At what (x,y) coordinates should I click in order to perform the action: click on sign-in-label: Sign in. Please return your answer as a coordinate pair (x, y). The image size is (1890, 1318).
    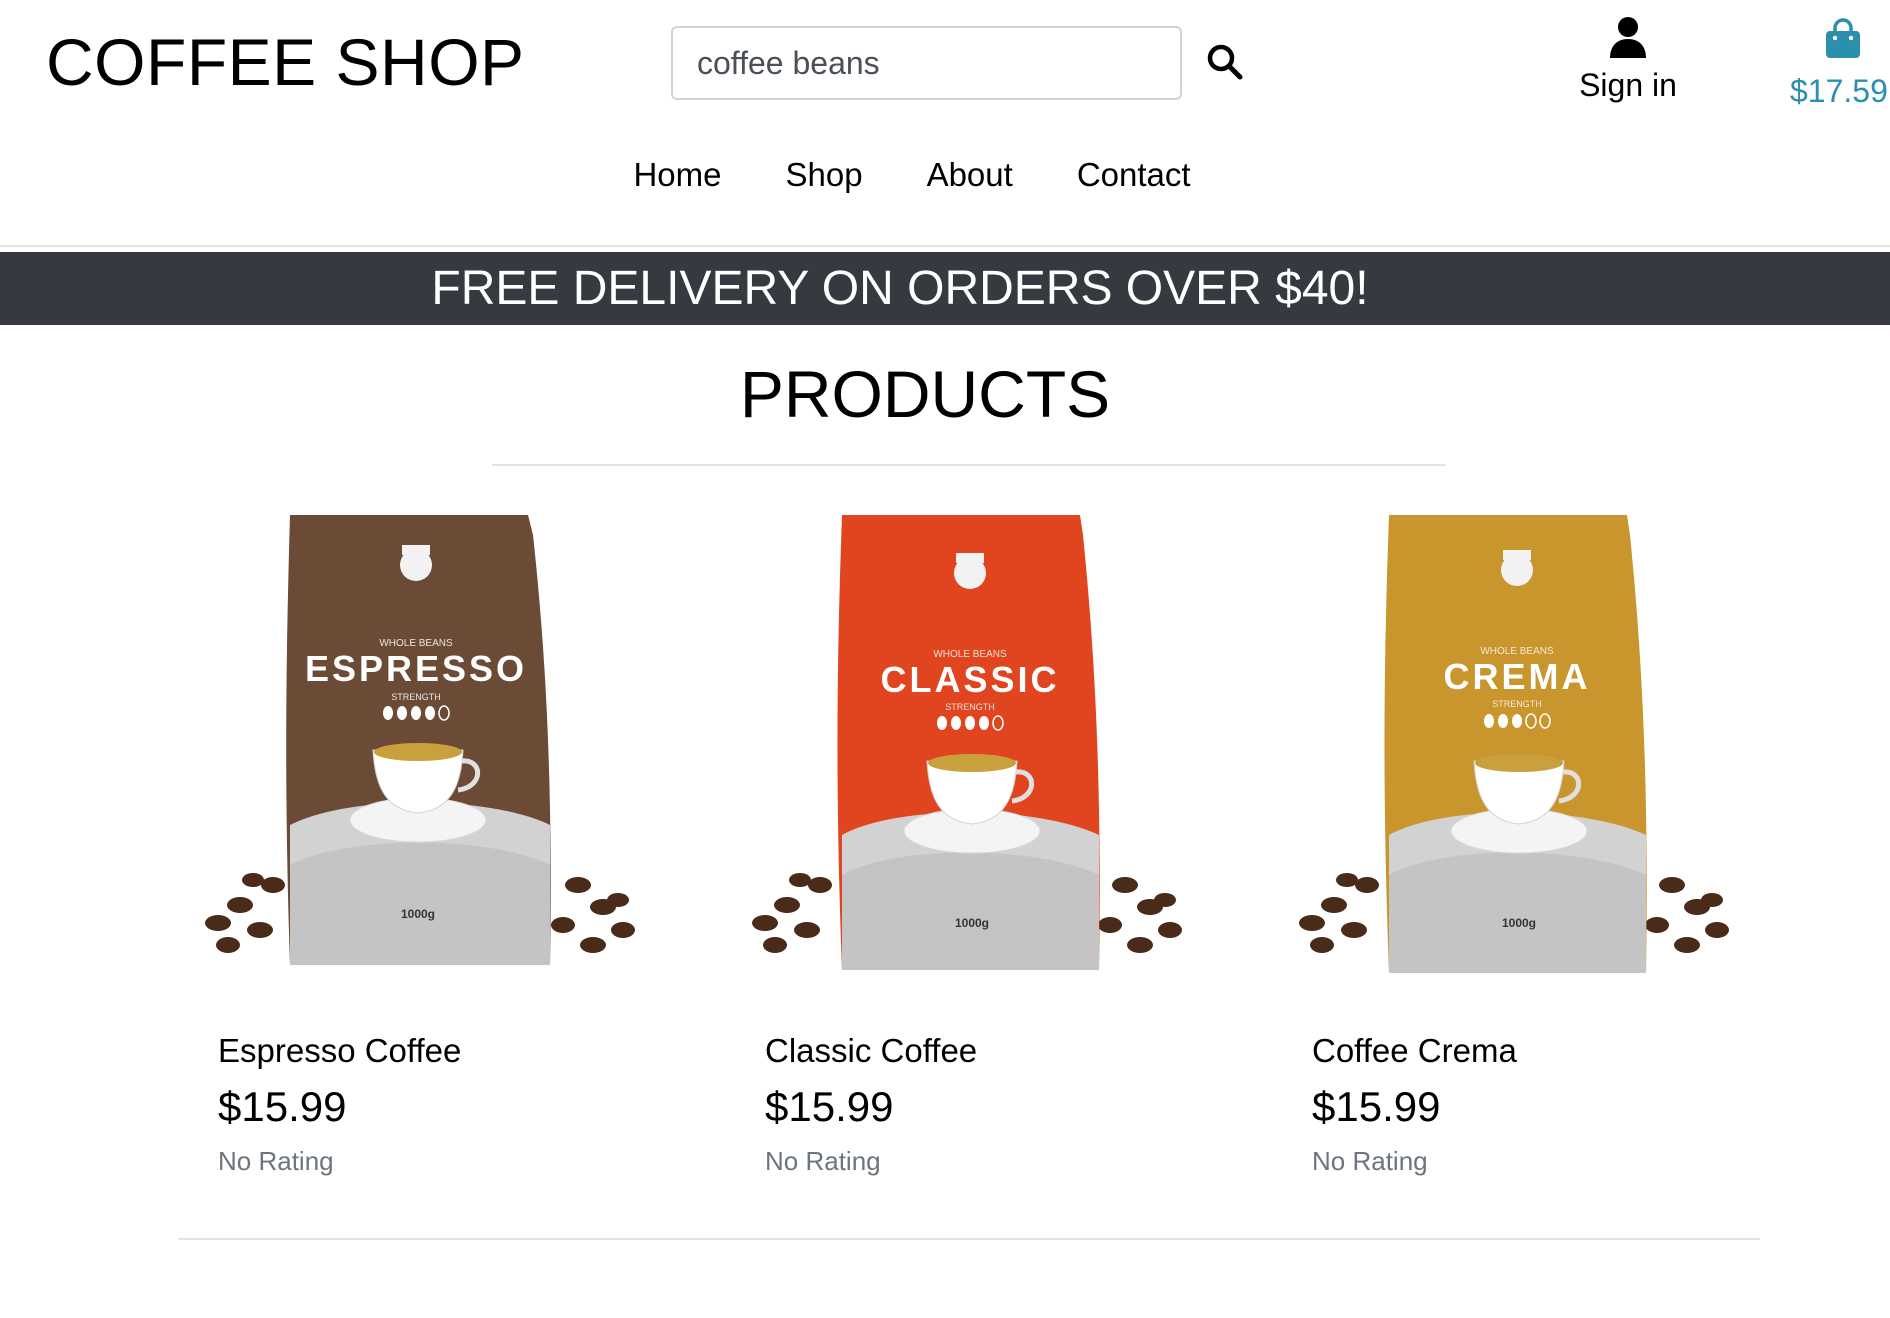
    Looking at the image, I should click on (1628, 85).